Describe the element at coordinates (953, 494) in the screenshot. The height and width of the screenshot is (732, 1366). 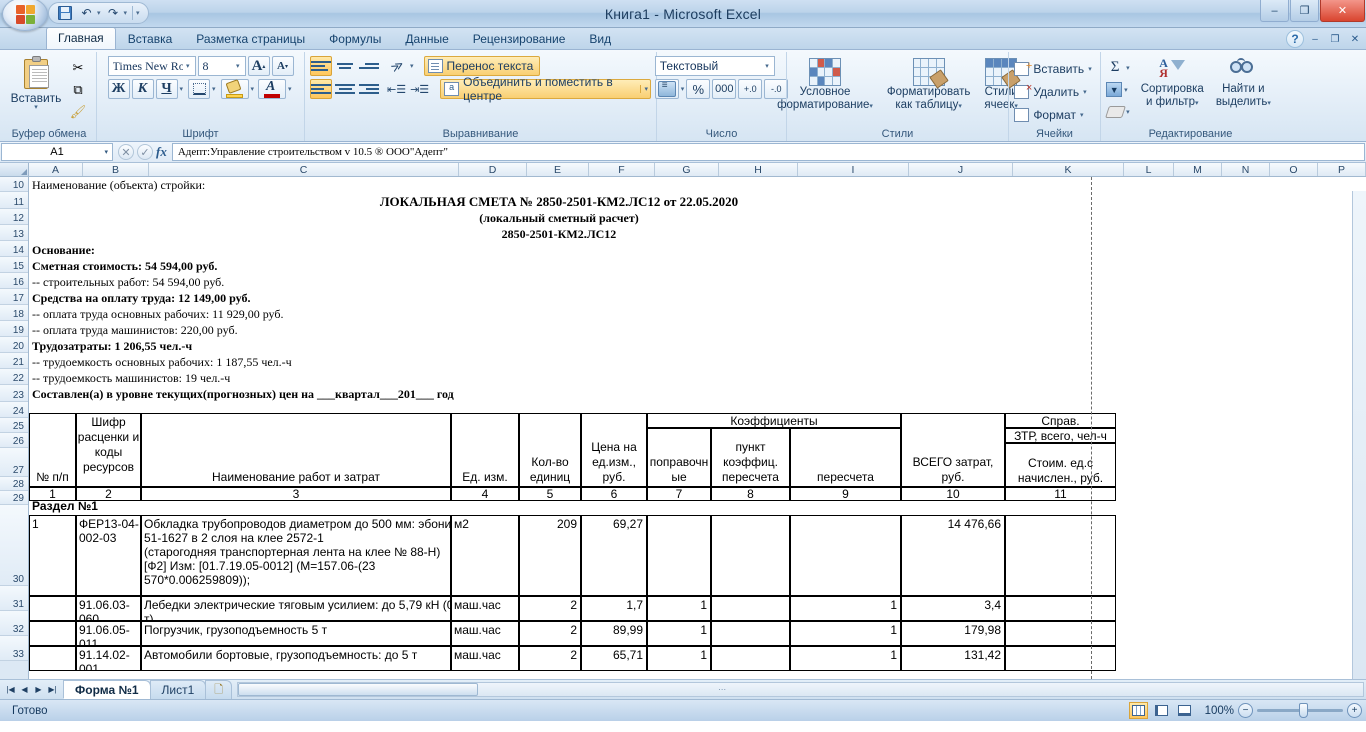
I see `header-number-cell-10: 10` at that location.